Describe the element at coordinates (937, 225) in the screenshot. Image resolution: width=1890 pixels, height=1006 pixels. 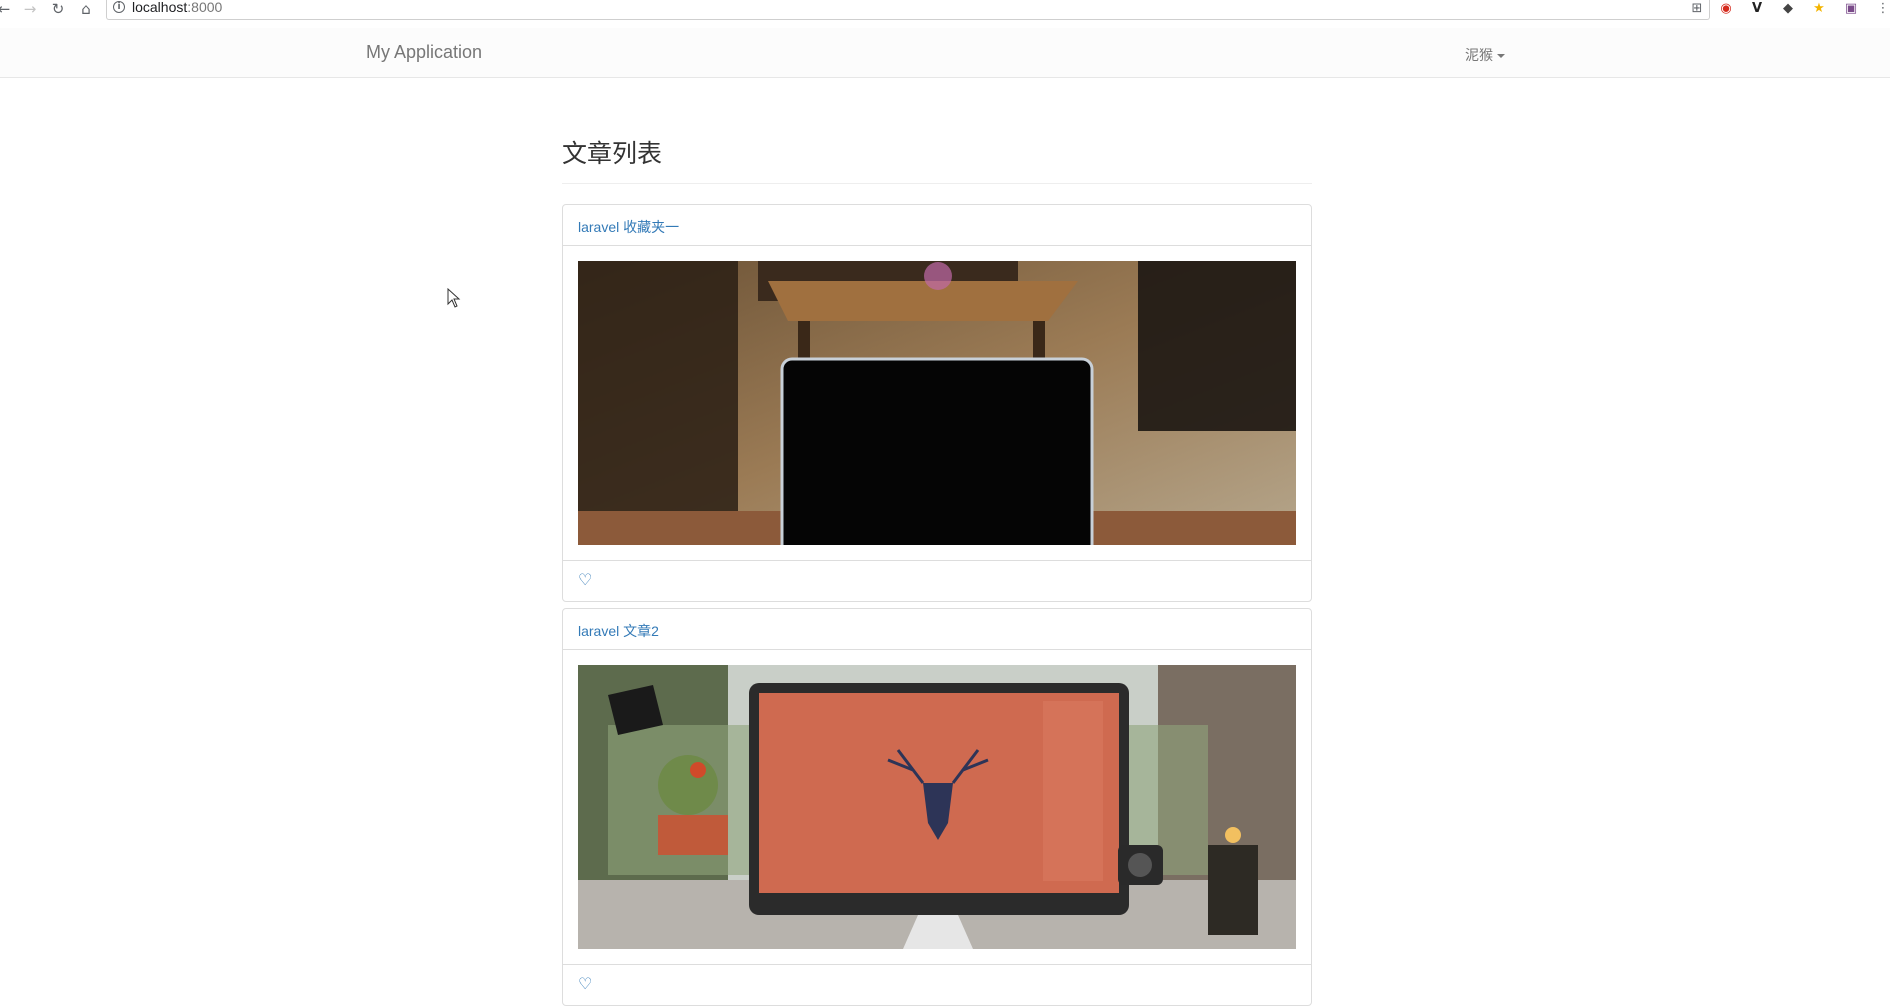
I see `article-title: laravel 收藏夹一` at that location.